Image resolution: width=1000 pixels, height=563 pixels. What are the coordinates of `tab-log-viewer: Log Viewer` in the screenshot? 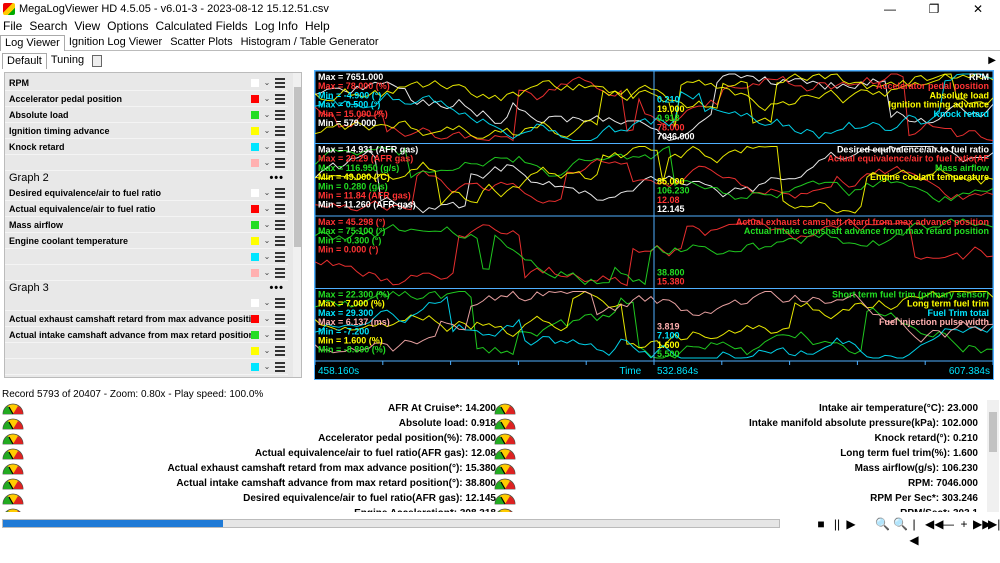 It's located at (32, 43).